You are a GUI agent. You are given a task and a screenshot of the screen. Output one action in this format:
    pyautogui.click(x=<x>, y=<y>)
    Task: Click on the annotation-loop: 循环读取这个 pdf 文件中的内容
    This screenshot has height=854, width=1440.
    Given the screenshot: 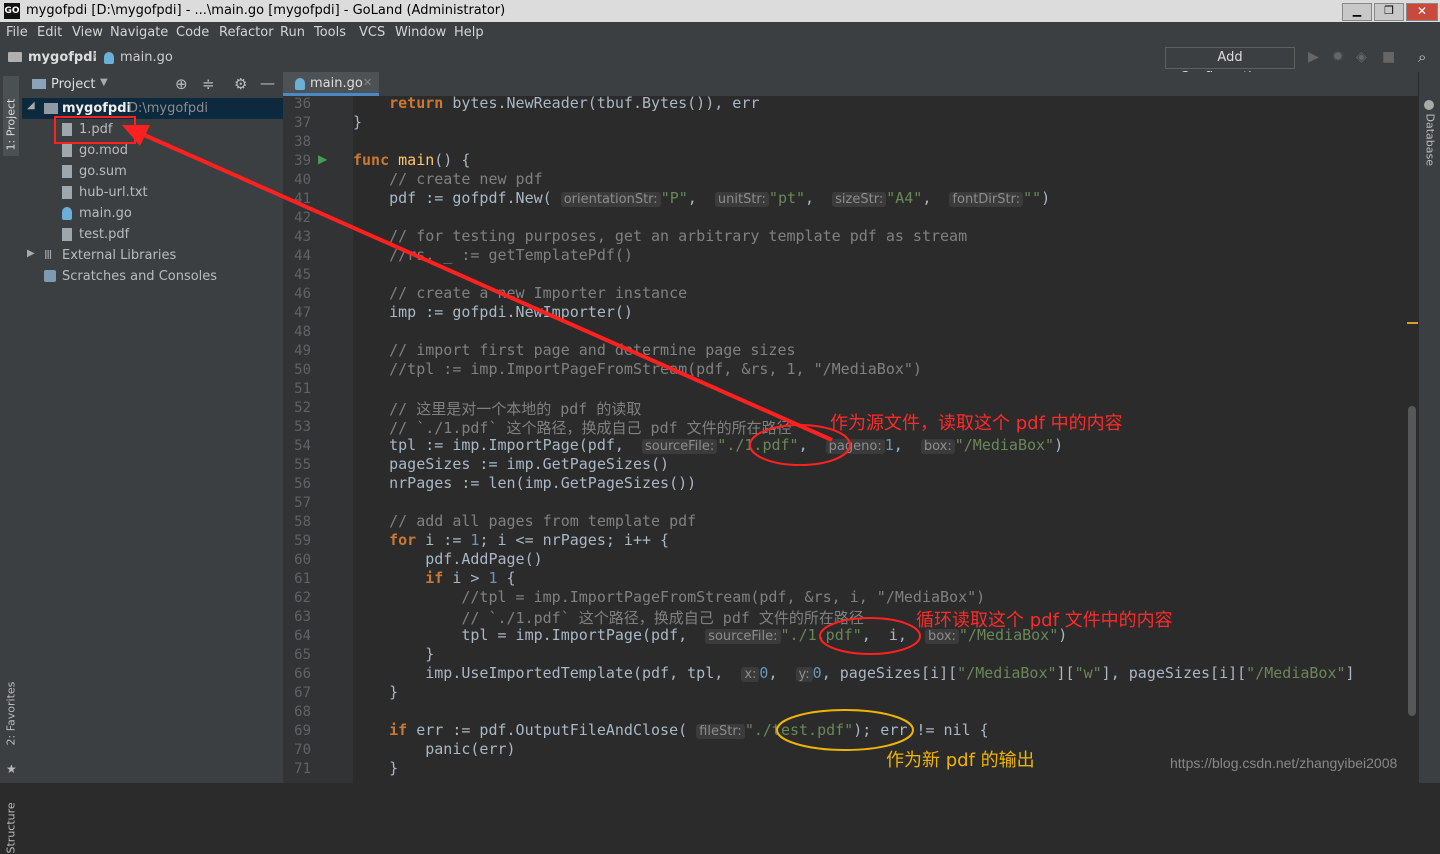 What is the action you would take?
    pyautogui.click(x=1044, y=620)
    